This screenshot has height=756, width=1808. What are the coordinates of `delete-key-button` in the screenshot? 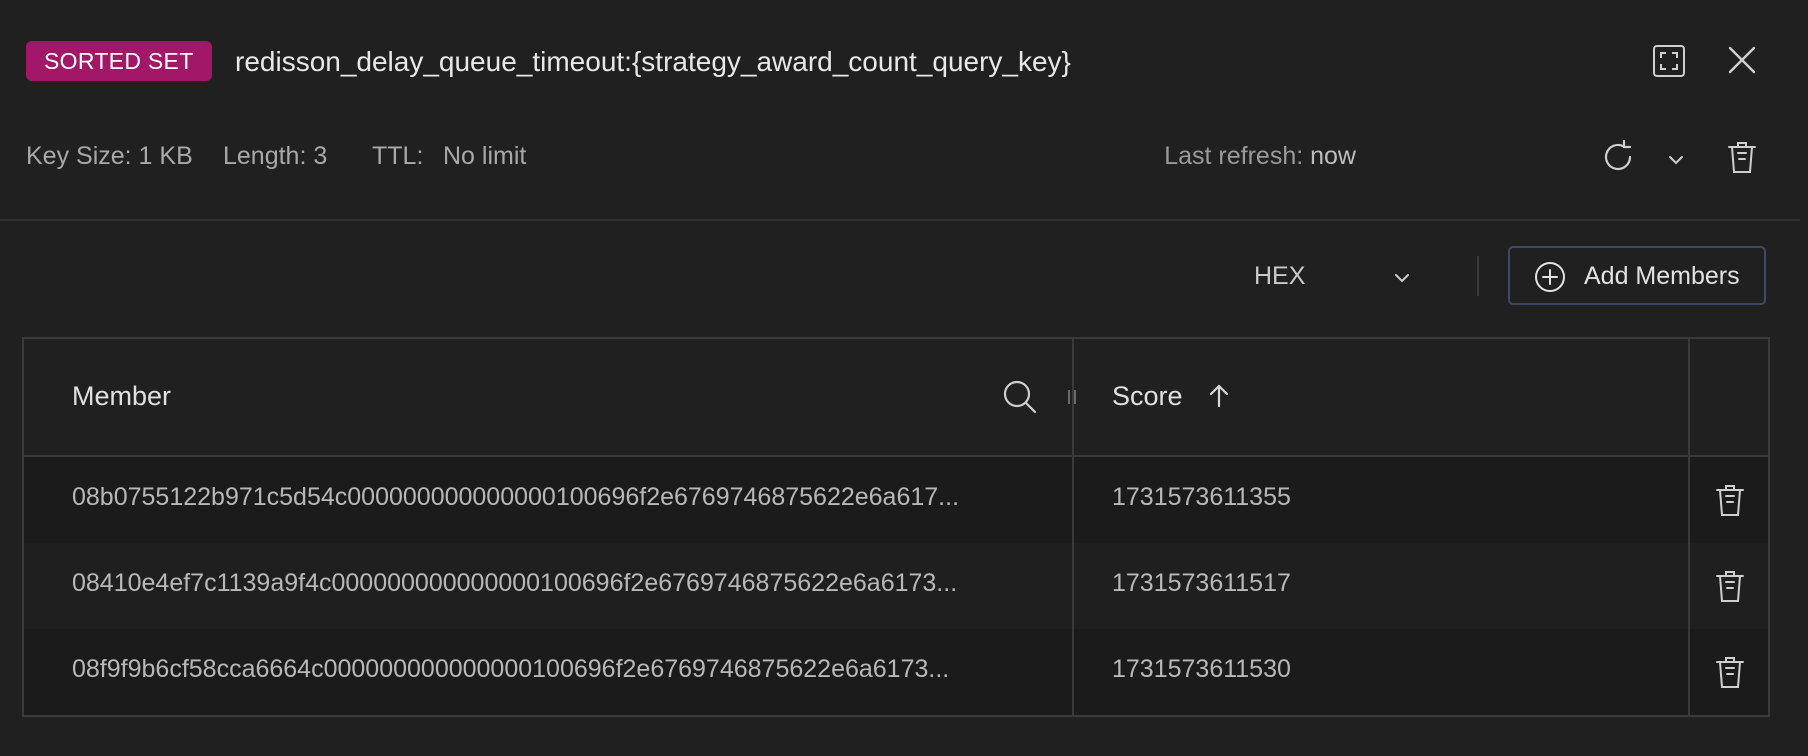 It's located at (1742, 157).